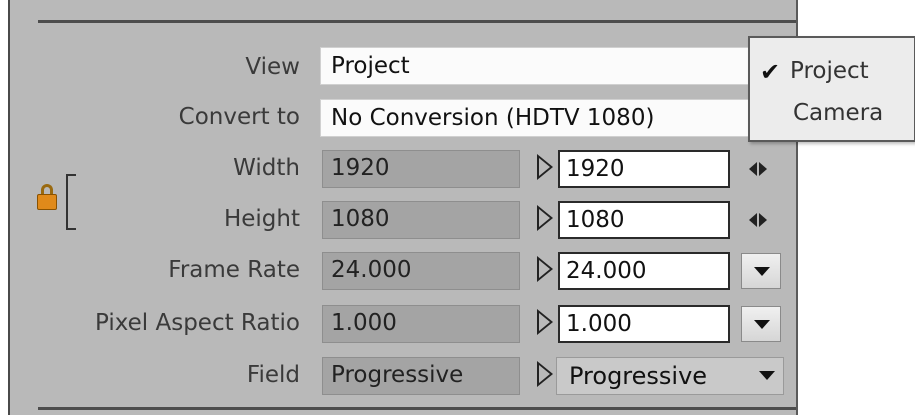  I want to click on checkmark-icon: ✔, so click(770, 72).